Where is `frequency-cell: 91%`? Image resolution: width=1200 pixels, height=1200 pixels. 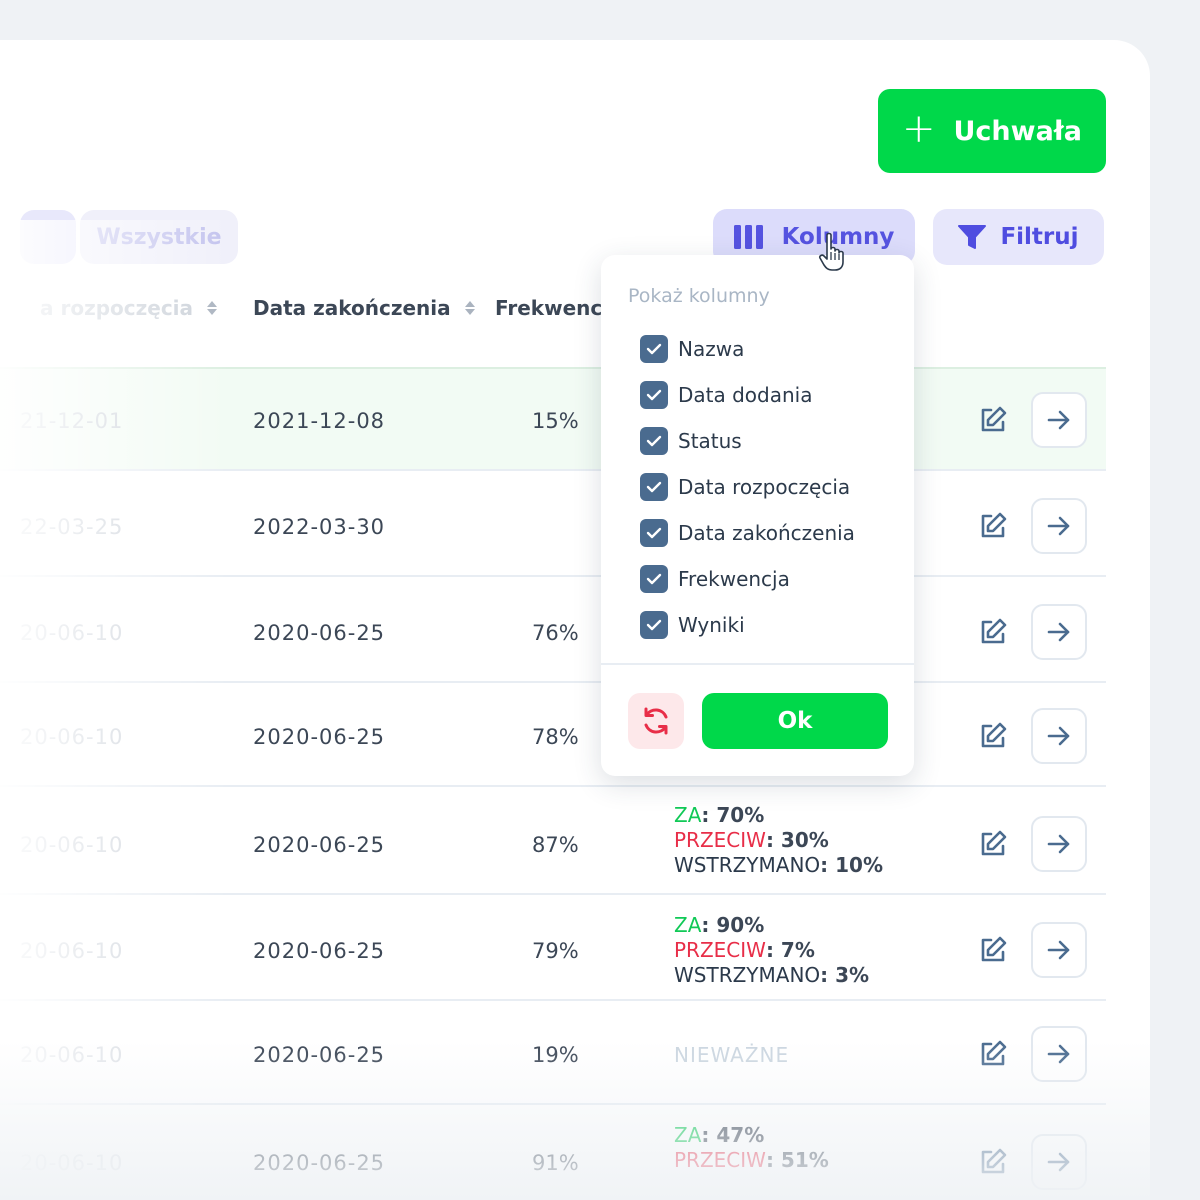 frequency-cell: 91% is located at coordinates (555, 1163).